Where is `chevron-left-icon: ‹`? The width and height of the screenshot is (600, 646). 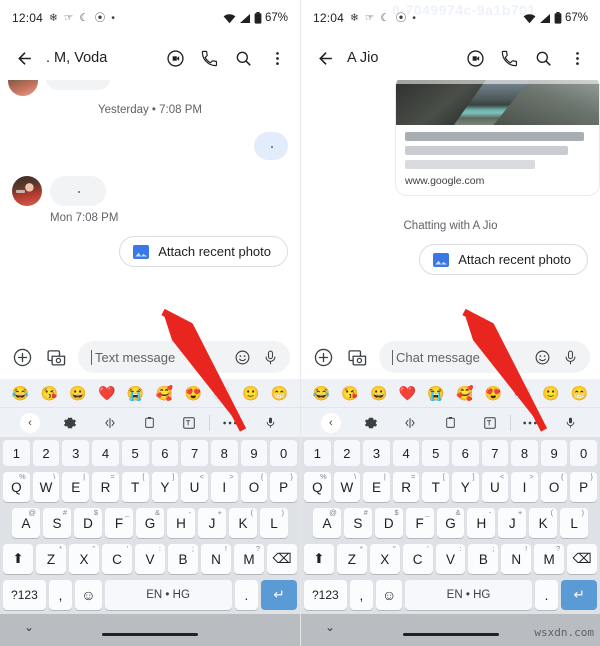
chevron-left-icon: ‹ is located at coordinates (331, 422).